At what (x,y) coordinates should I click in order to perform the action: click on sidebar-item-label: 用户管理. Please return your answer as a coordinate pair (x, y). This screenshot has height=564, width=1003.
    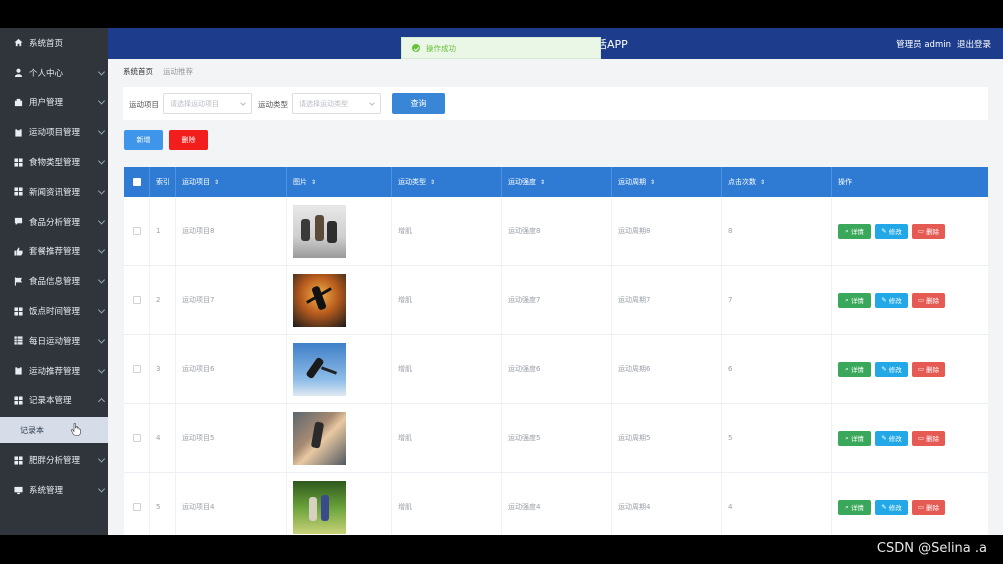
    Looking at the image, I should click on (46, 103).